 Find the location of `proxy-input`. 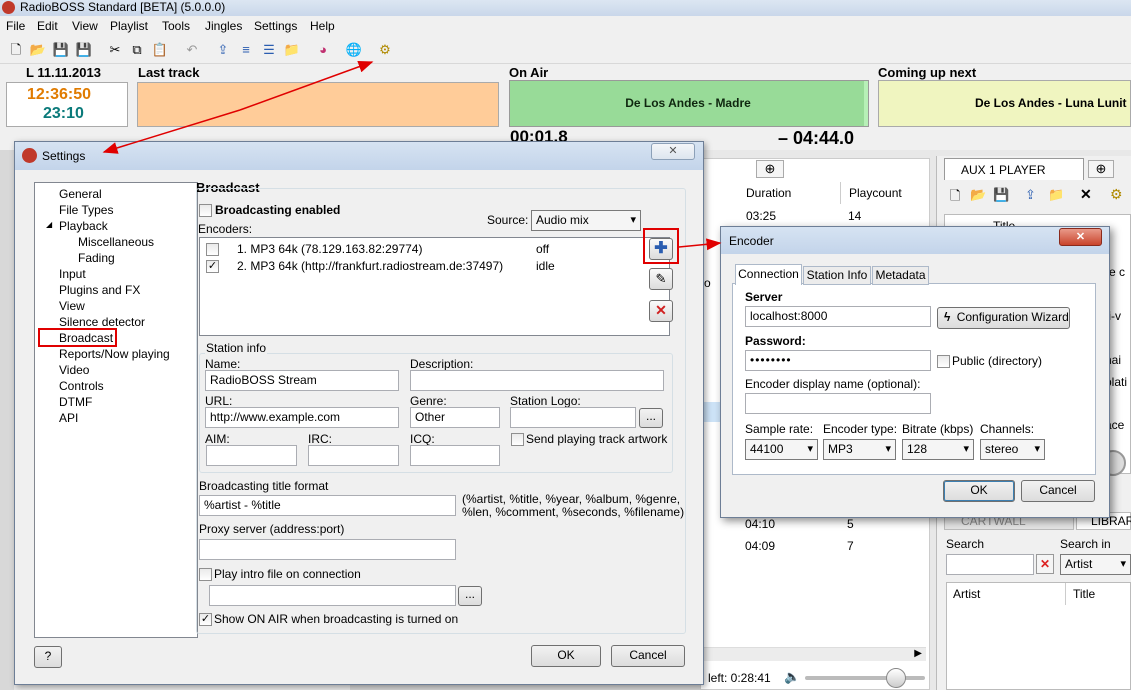

proxy-input is located at coordinates (327, 549).